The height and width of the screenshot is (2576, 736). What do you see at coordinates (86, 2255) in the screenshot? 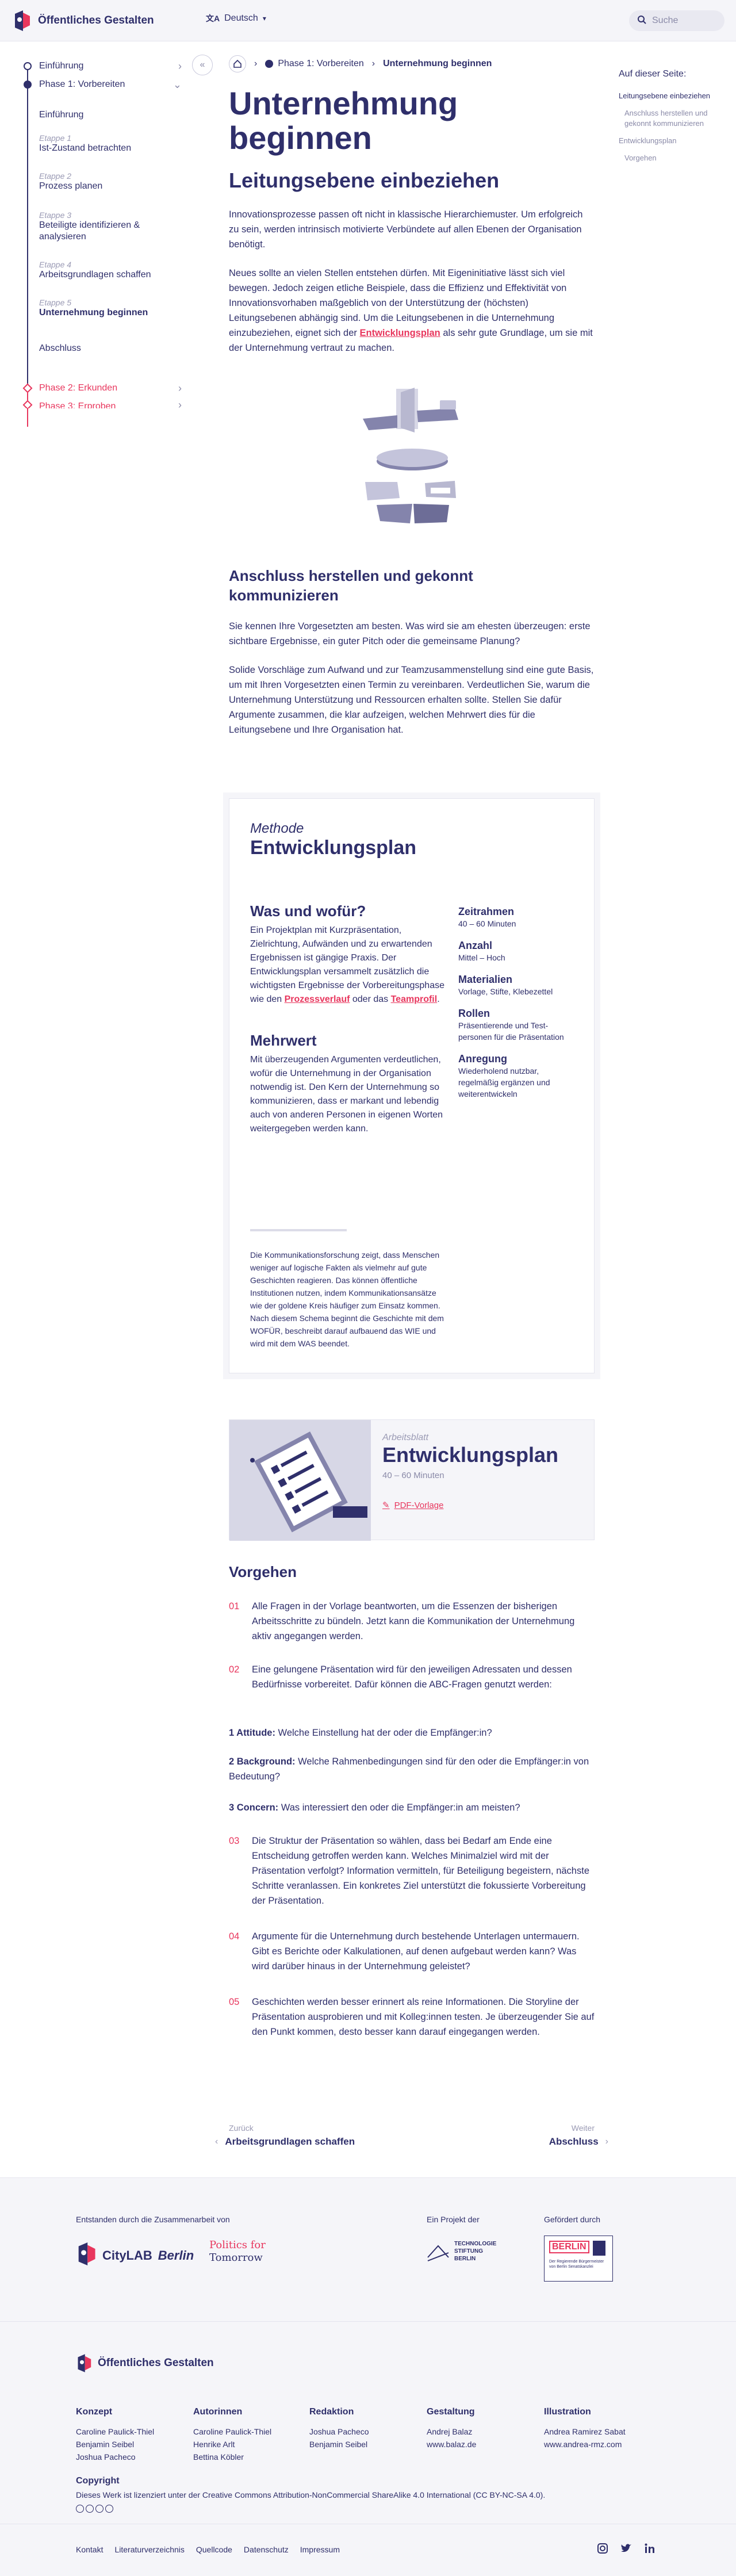
I see `citylab-logo-icon` at bounding box center [86, 2255].